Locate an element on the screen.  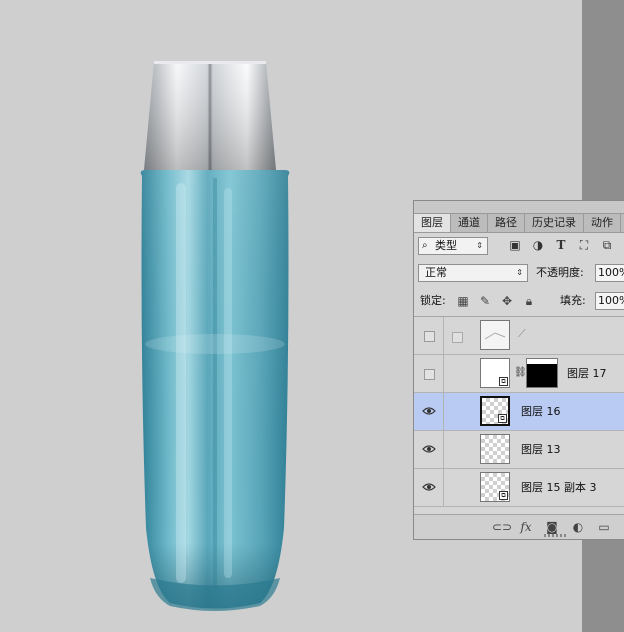
fx-icon: fx is located at coordinates (526, 527).